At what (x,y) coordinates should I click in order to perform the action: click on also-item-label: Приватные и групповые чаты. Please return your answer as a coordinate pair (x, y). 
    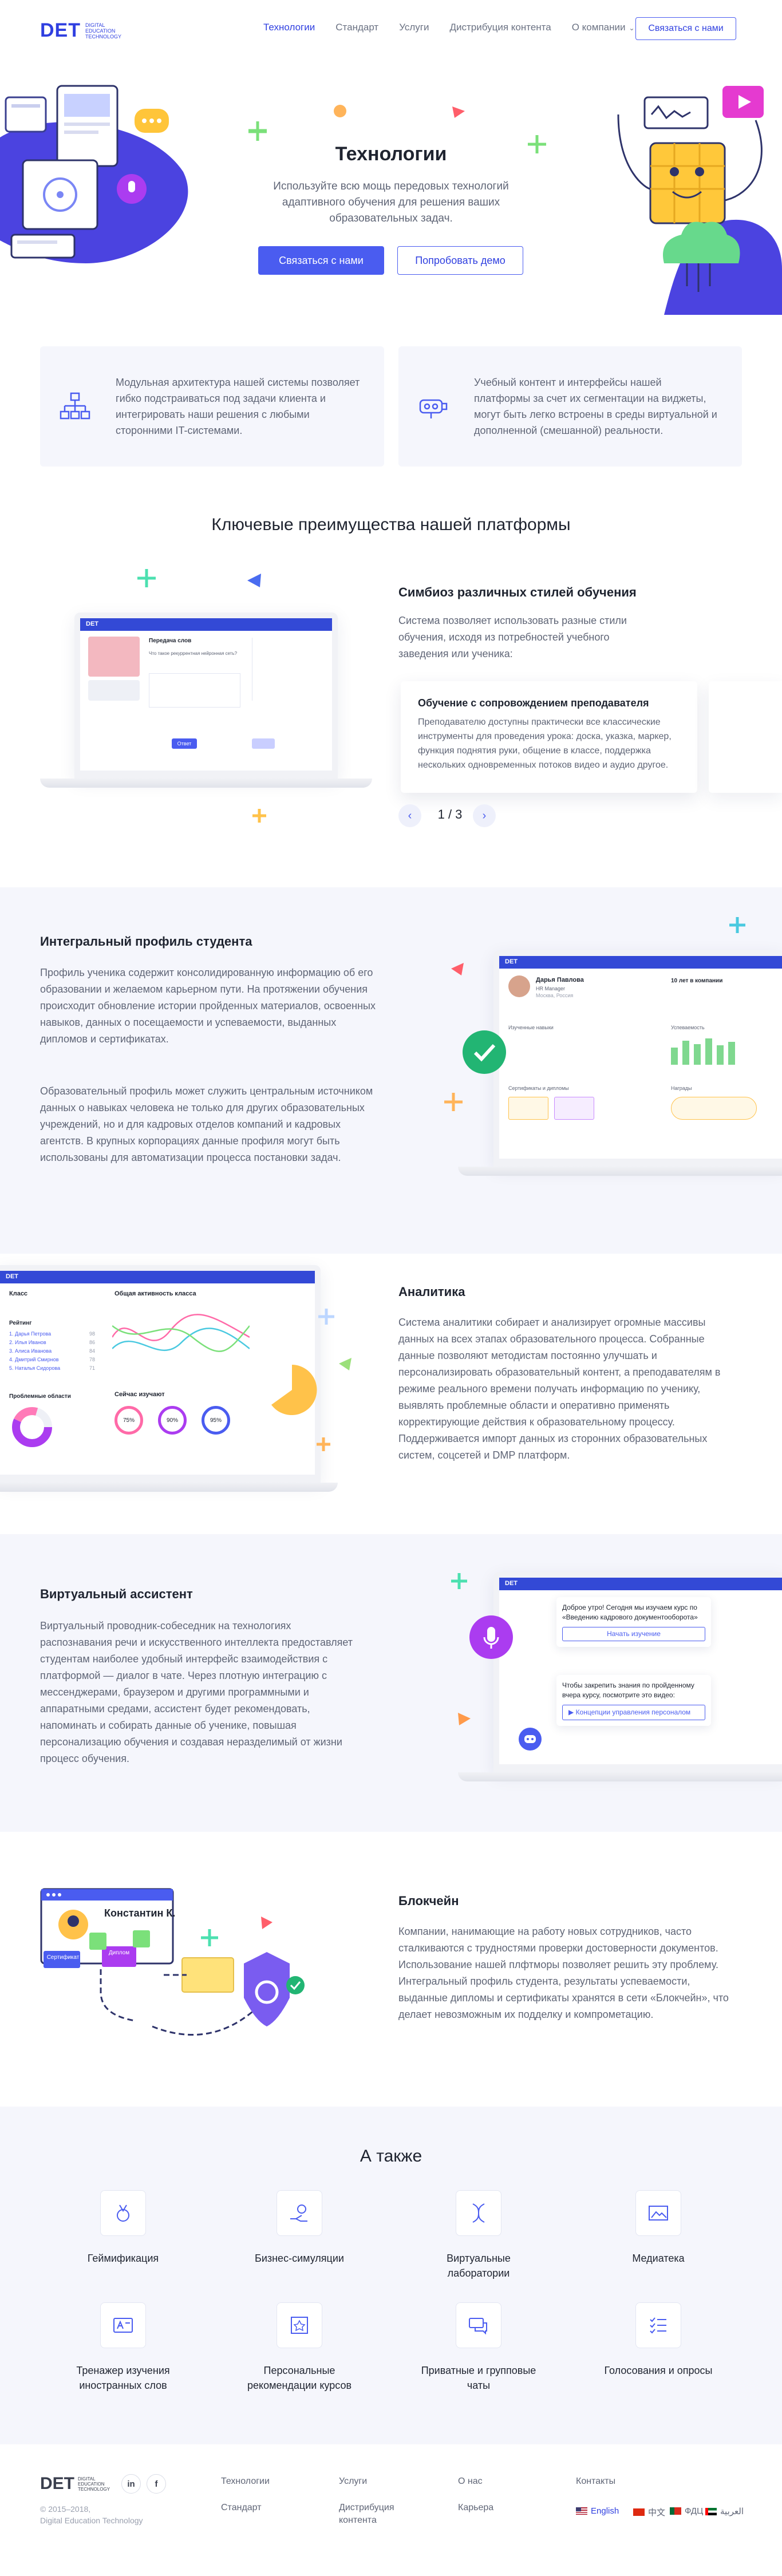
    Looking at the image, I should click on (478, 2378).